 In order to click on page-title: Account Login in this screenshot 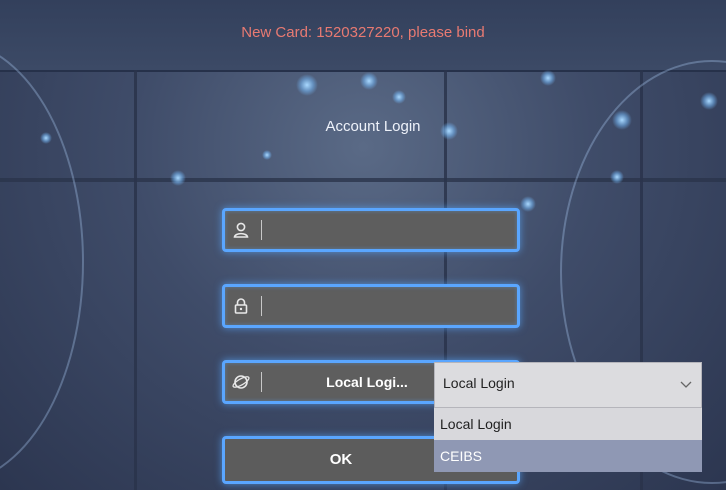, I will do `click(373, 126)`.